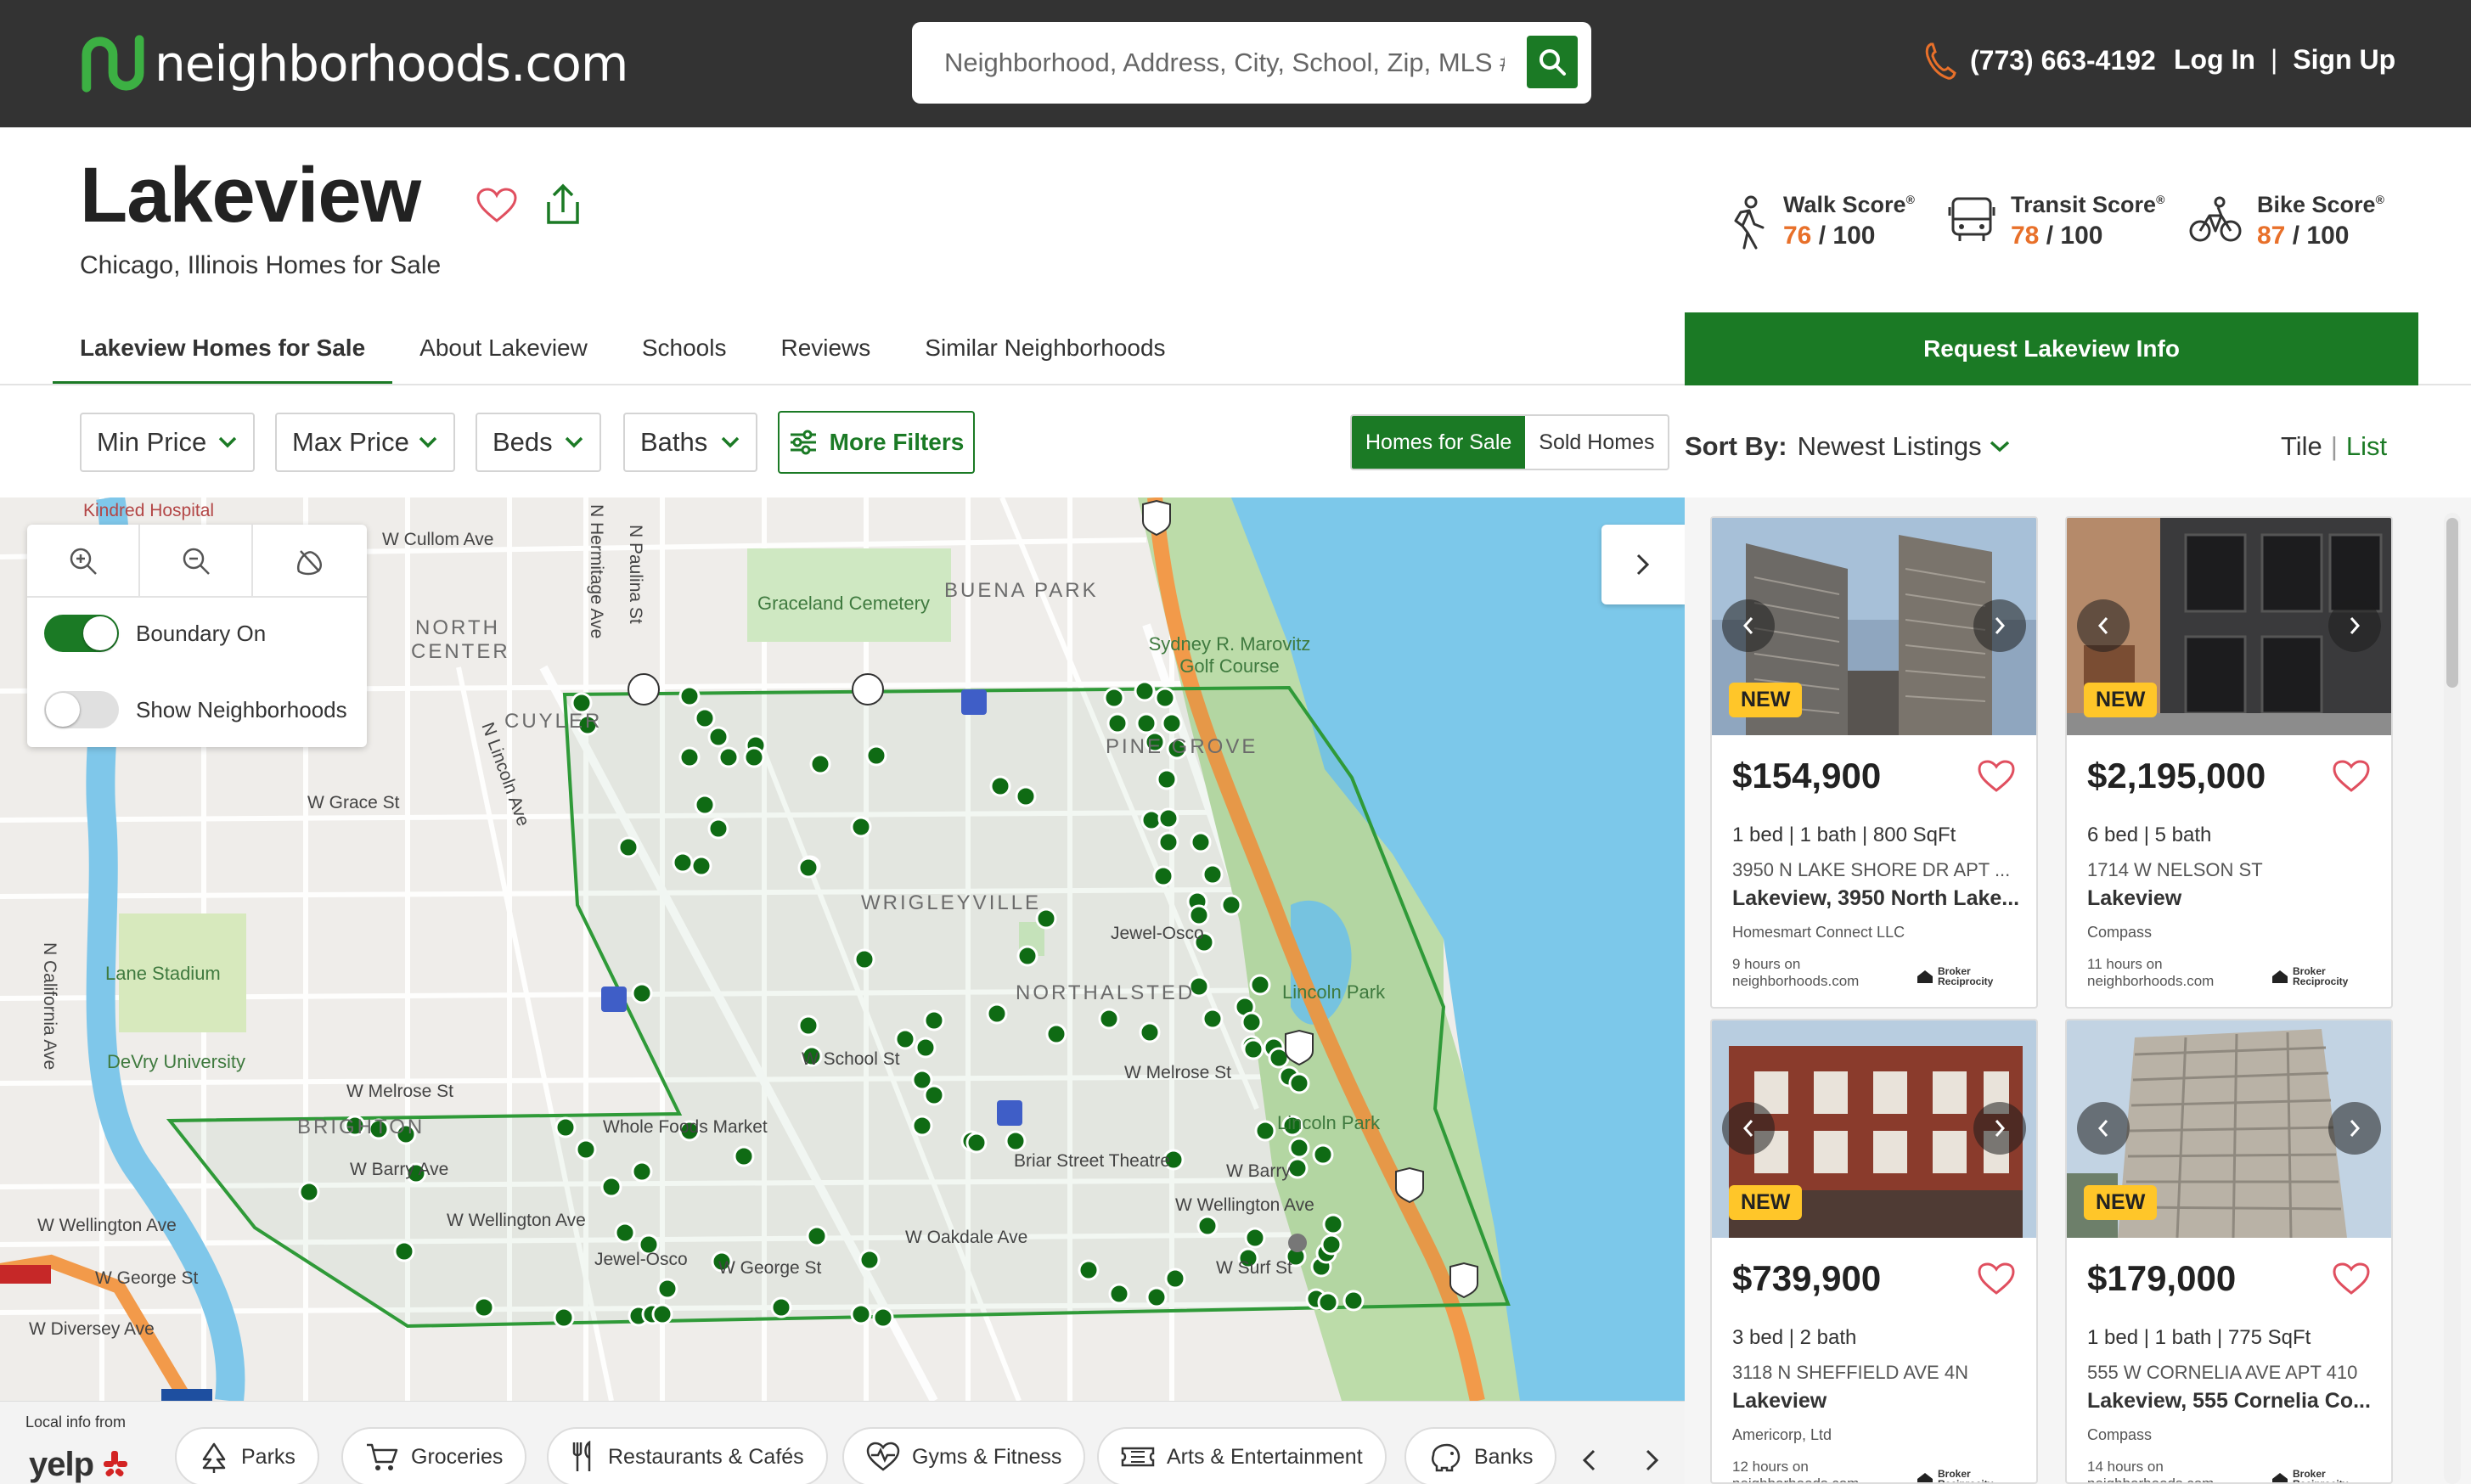 The height and width of the screenshot is (1484, 2471). What do you see at coordinates (684, 352) in the screenshot?
I see `tab-schools: Schools` at bounding box center [684, 352].